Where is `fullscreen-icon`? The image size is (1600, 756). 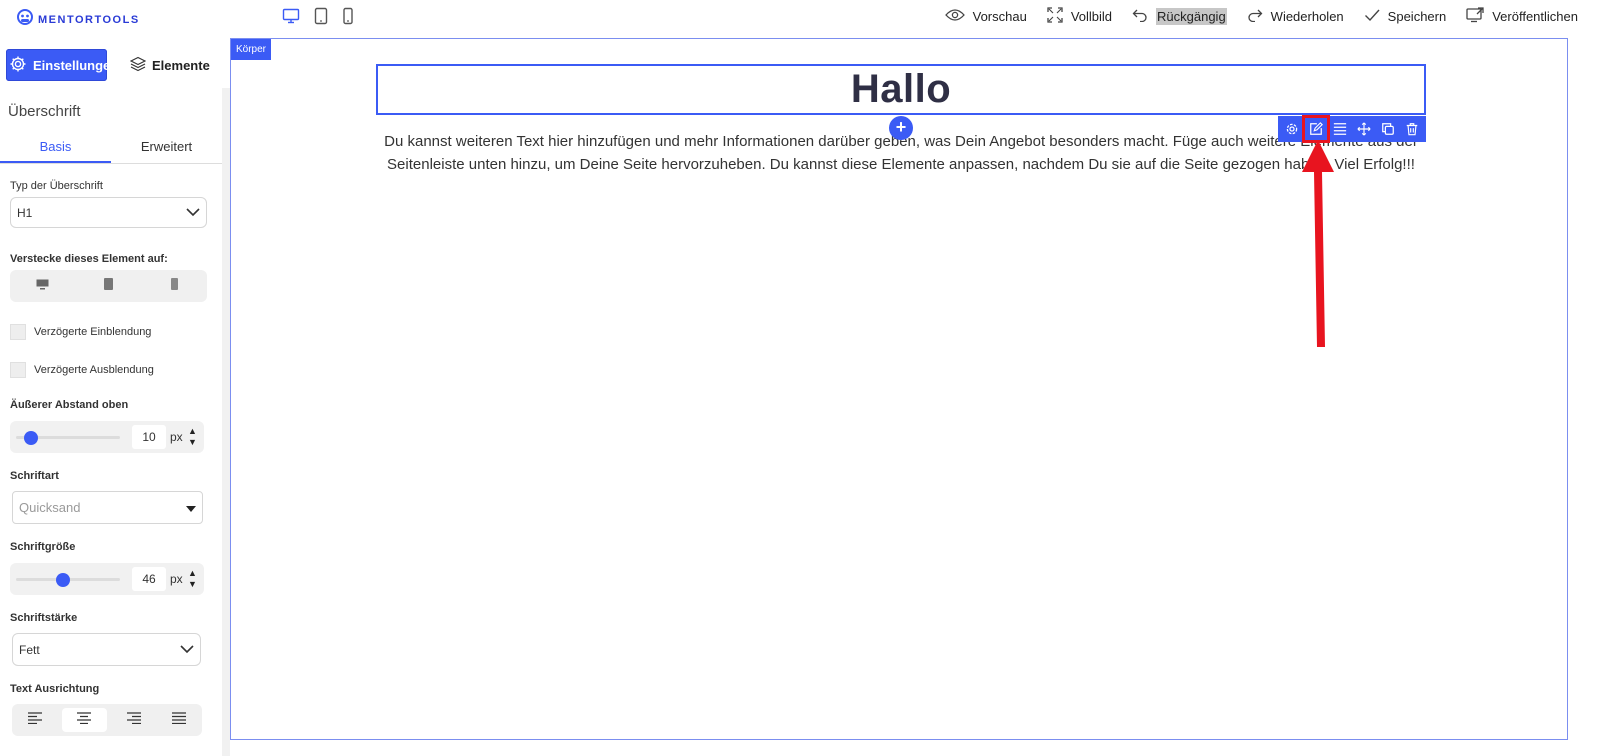
fullscreen-icon is located at coordinates (1055, 16).